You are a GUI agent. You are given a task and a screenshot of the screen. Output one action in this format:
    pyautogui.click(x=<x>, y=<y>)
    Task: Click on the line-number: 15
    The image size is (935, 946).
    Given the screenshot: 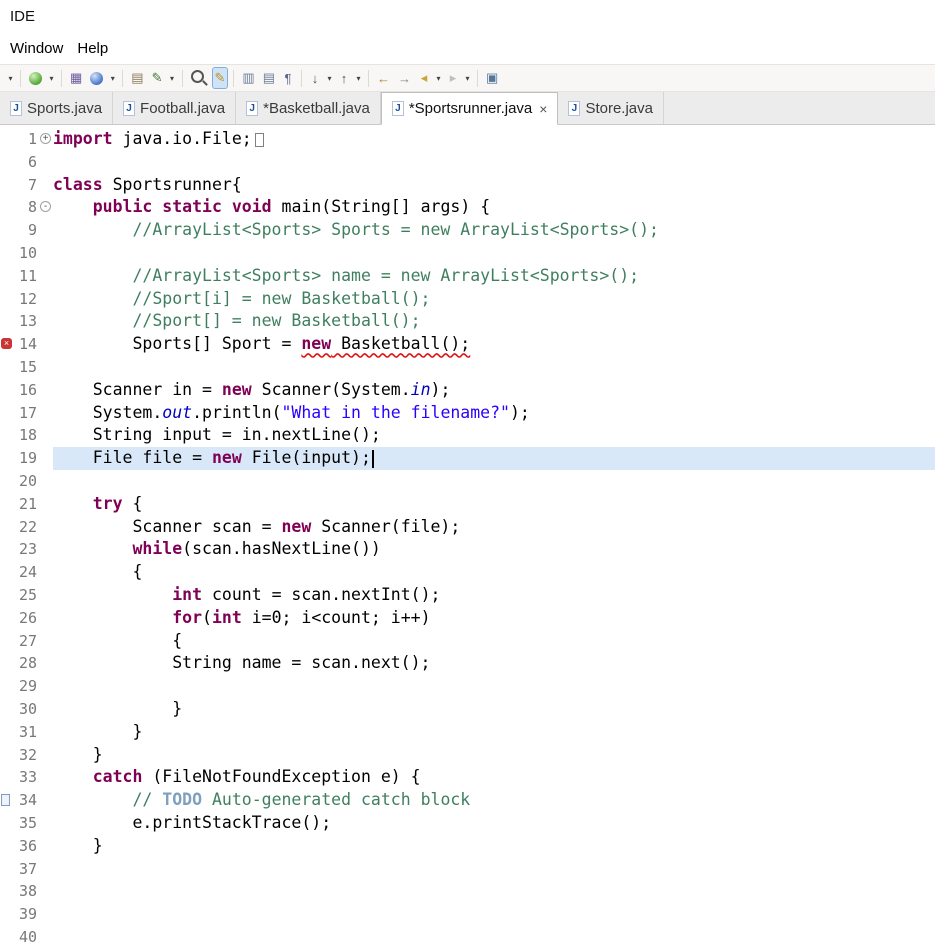 What is the action you would take?
    pyautogui.click(x=27, y=366)
    